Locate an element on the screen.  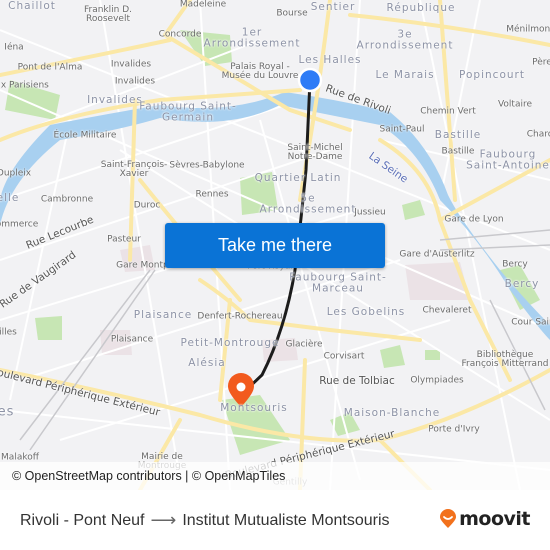
label-faubourg-saint-germain: Faubourg Saint- Germain is located at coordinates (188, 111).